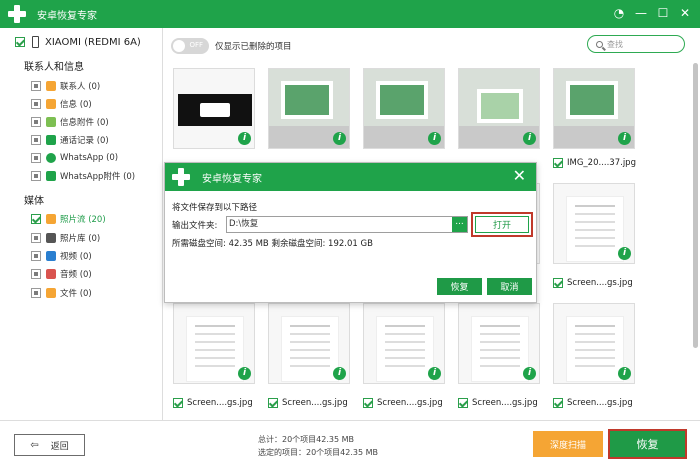 This screenshot has width=700, height=468. What do you see at coordinates (636, 44) in the screenshot?
I see `search-input: 查找` at bounding box center [636, 44].